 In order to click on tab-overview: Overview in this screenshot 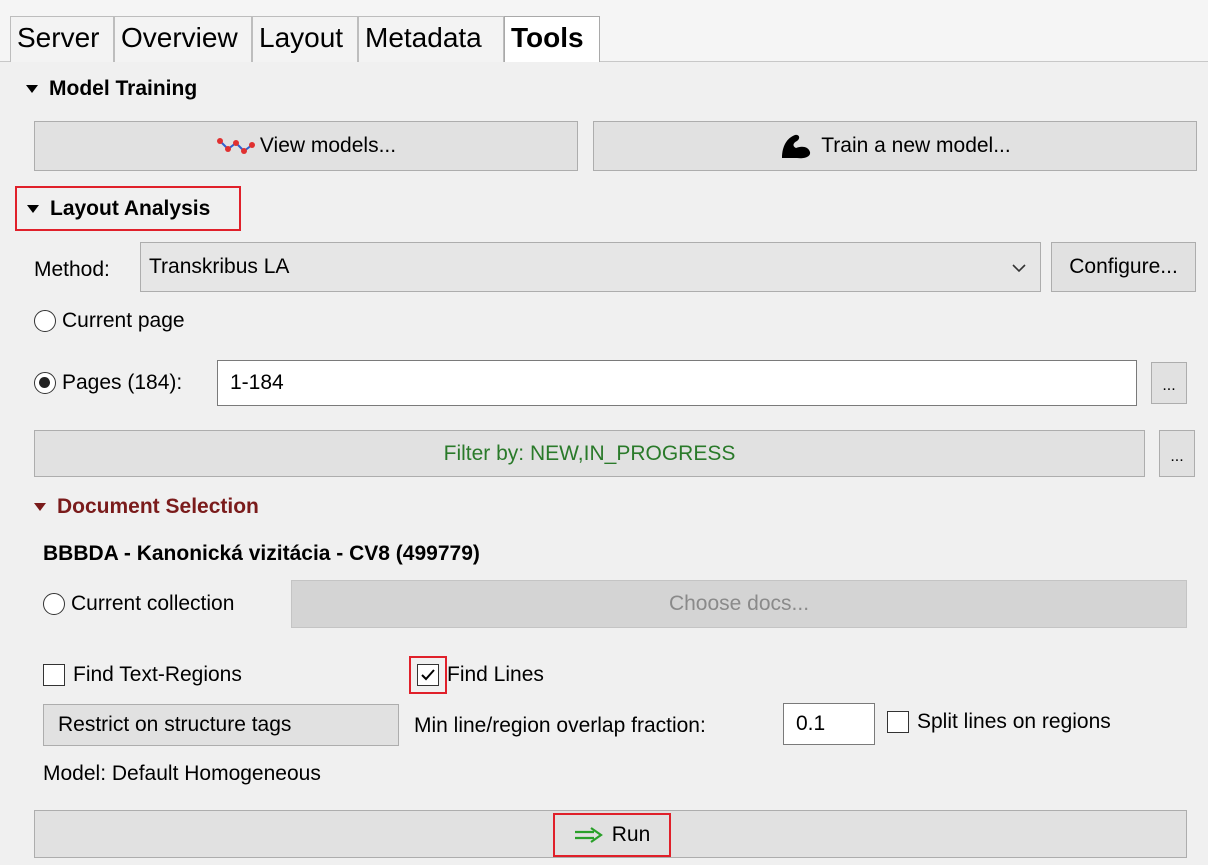, I will do `click(183, 39)`.